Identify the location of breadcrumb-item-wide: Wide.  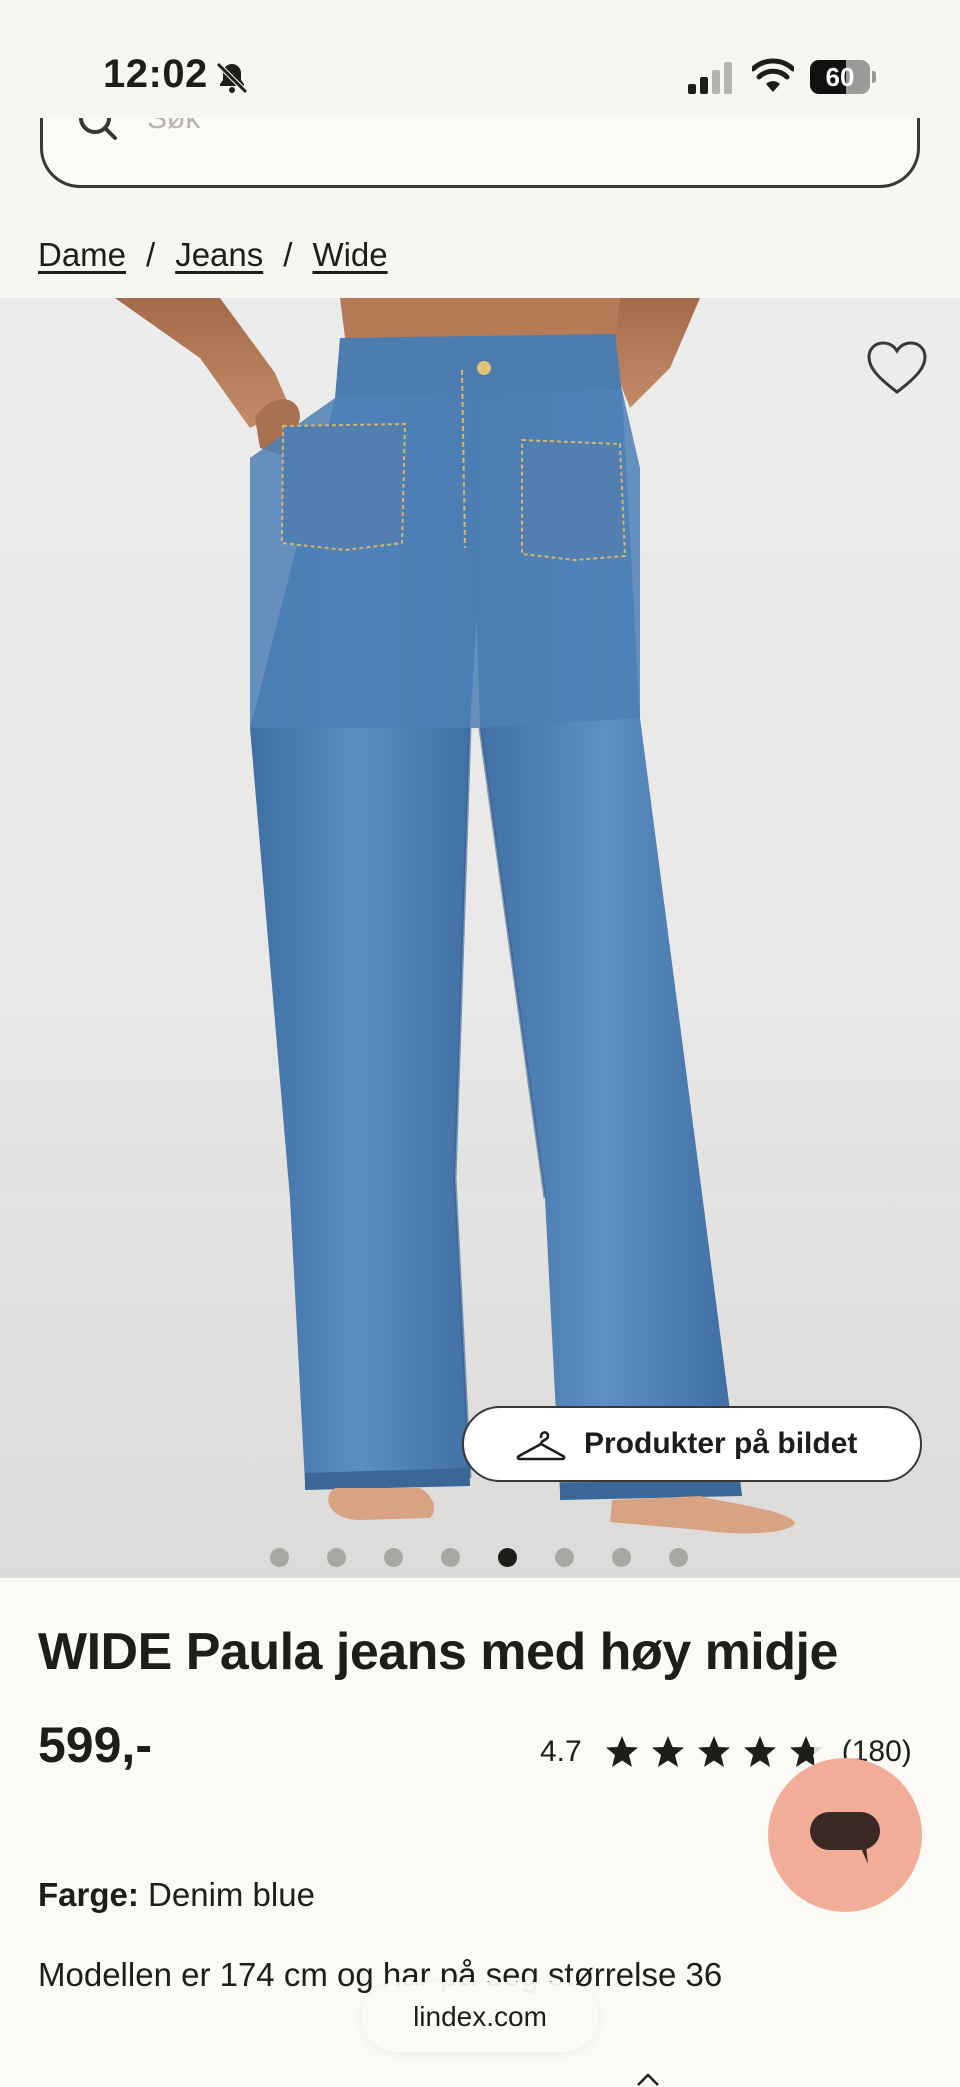
(349, 255).